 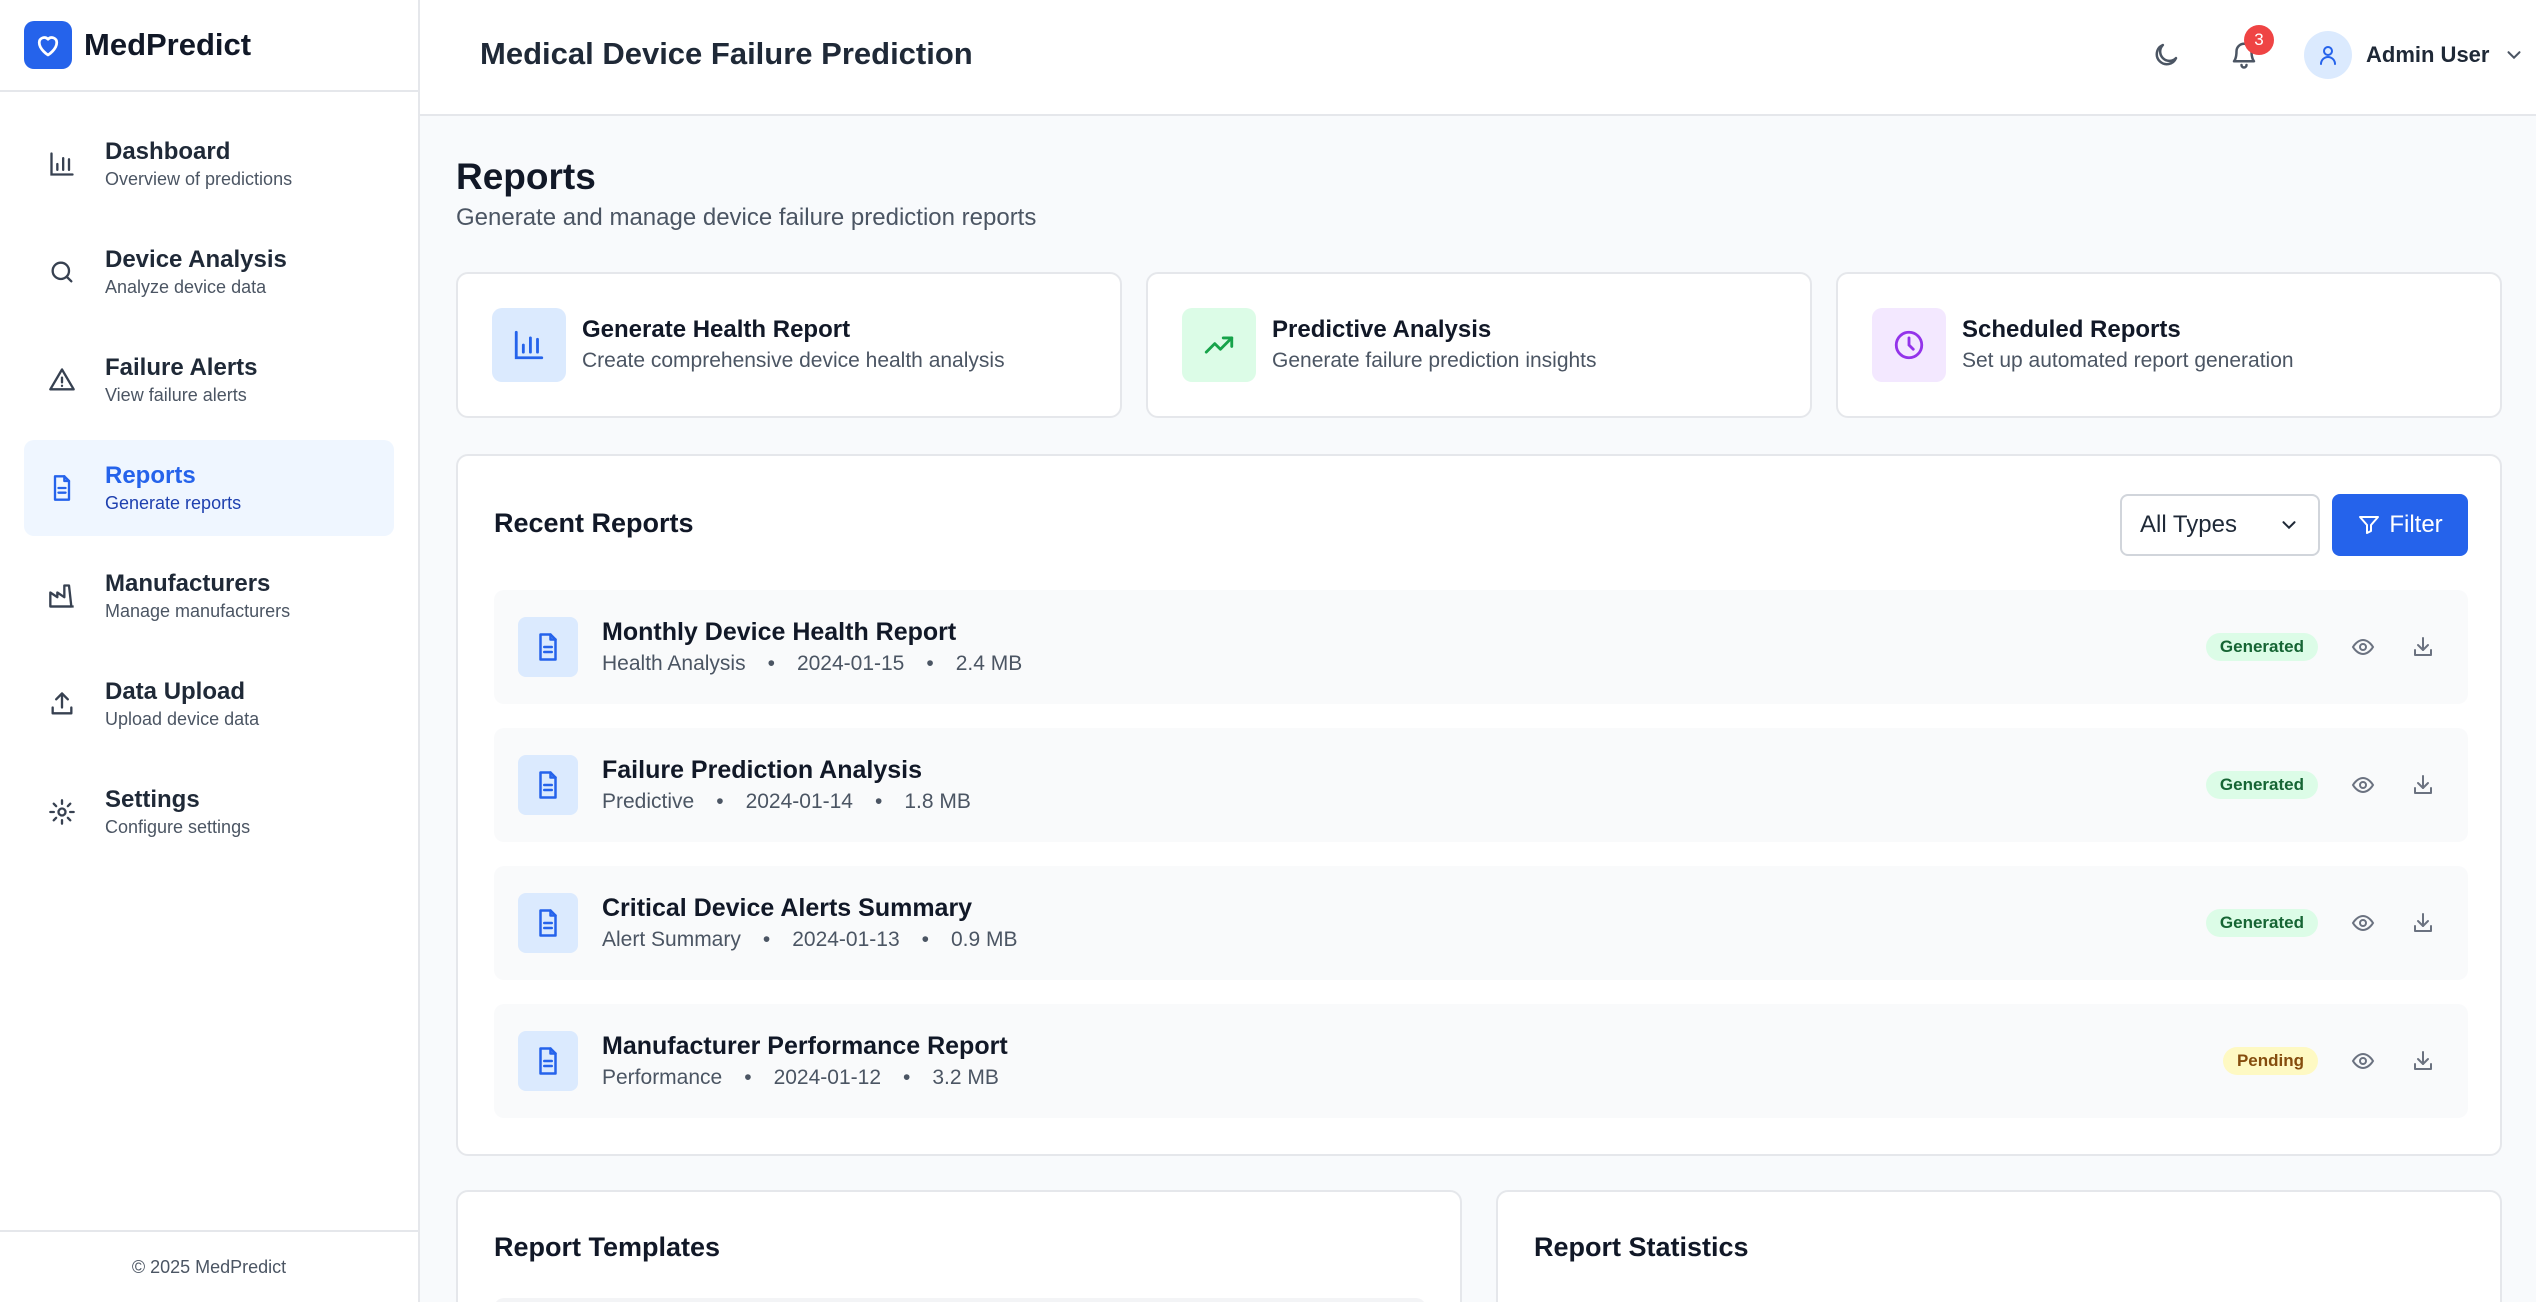 I want to click on report-title: Manufacturer Performance Report, so click(x=805, y=1046).